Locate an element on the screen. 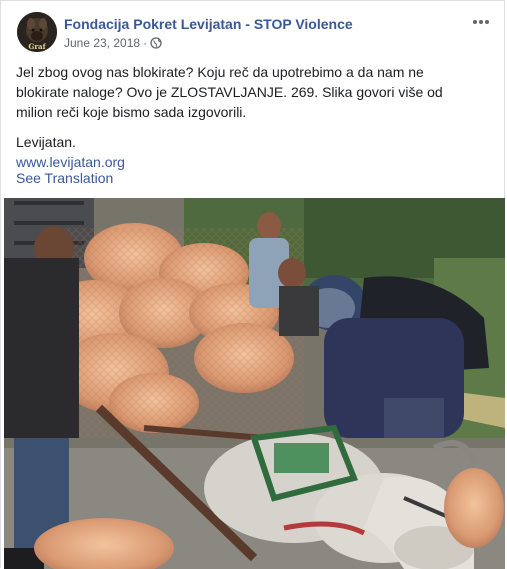 The width and height of the screenshot is (507, 569). avatar-text: Graf is located at coordinates (37, 46).